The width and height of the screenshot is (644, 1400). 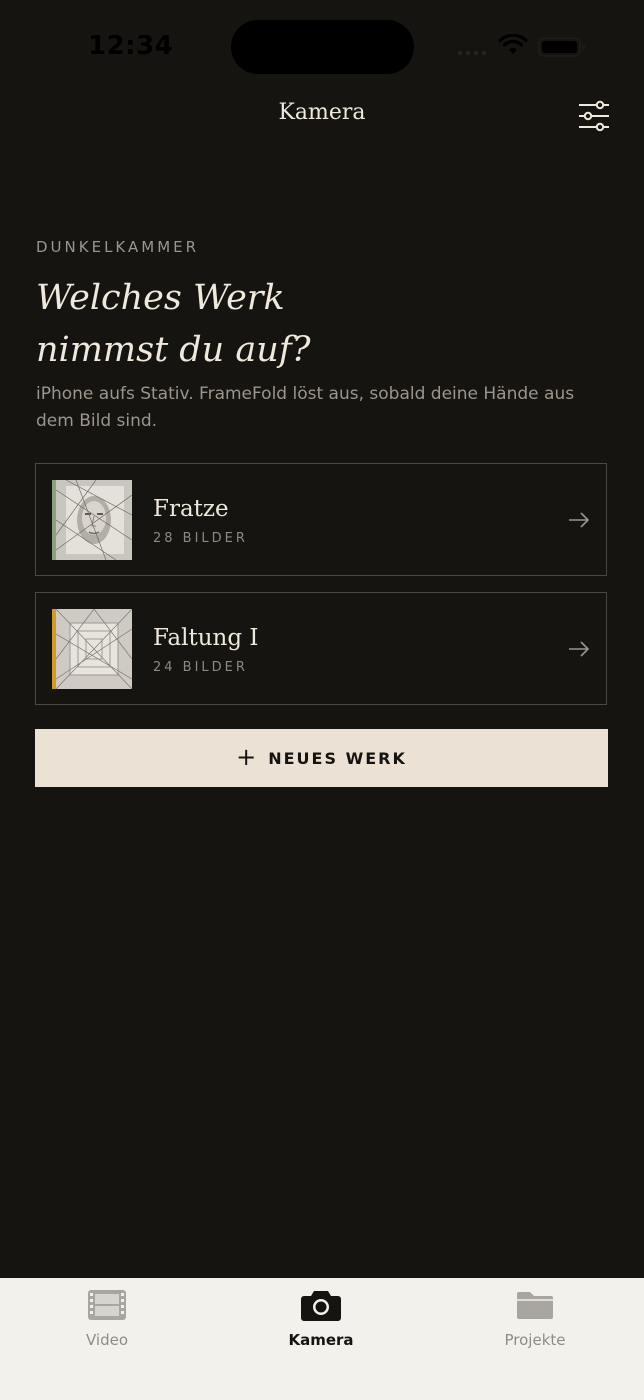 I want to click on camera-icon, so click(x=321, y=1306).